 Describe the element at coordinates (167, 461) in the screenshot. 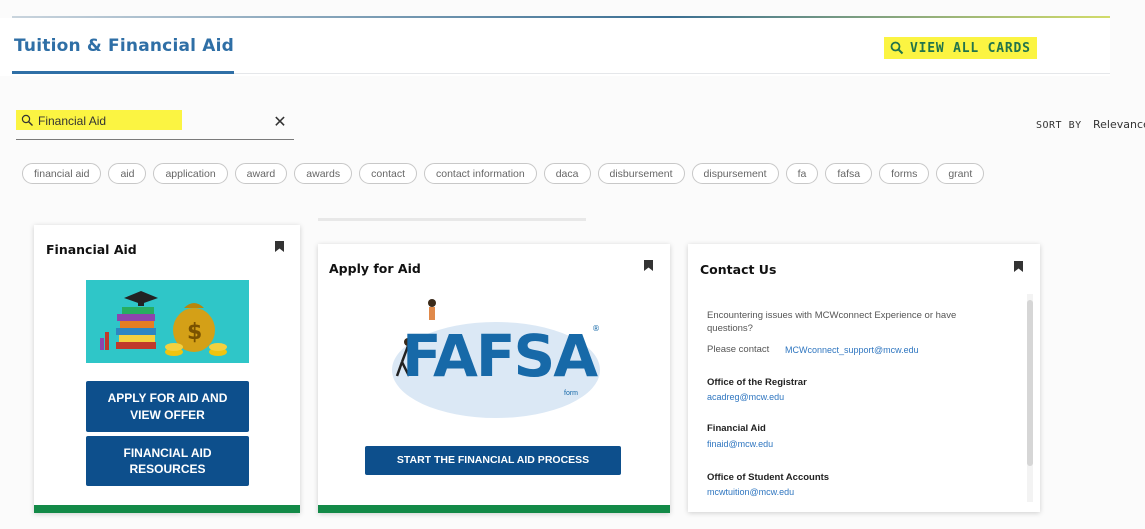

I see `financial-aid-resources-button: FINANCIAL AID RESOURCES` at that location.